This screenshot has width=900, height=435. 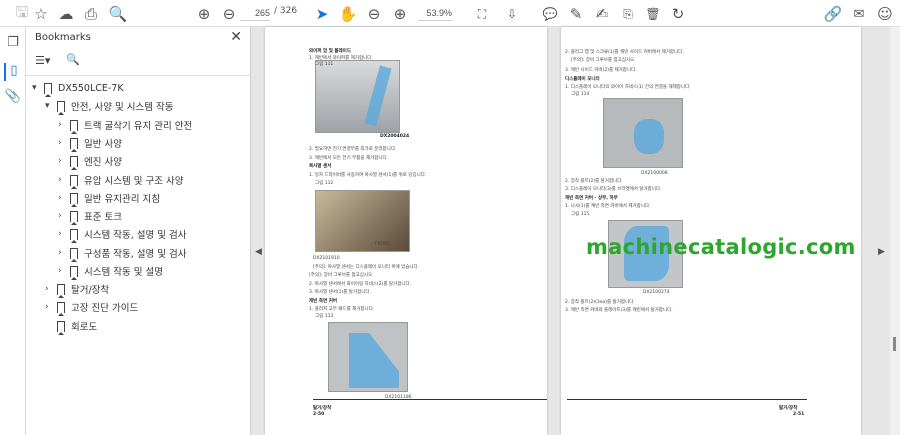 What do you see at coordinates (654, 173) in the screenshot?
I see `page-text-line: DX2100008` at bounding box center [654, 173].